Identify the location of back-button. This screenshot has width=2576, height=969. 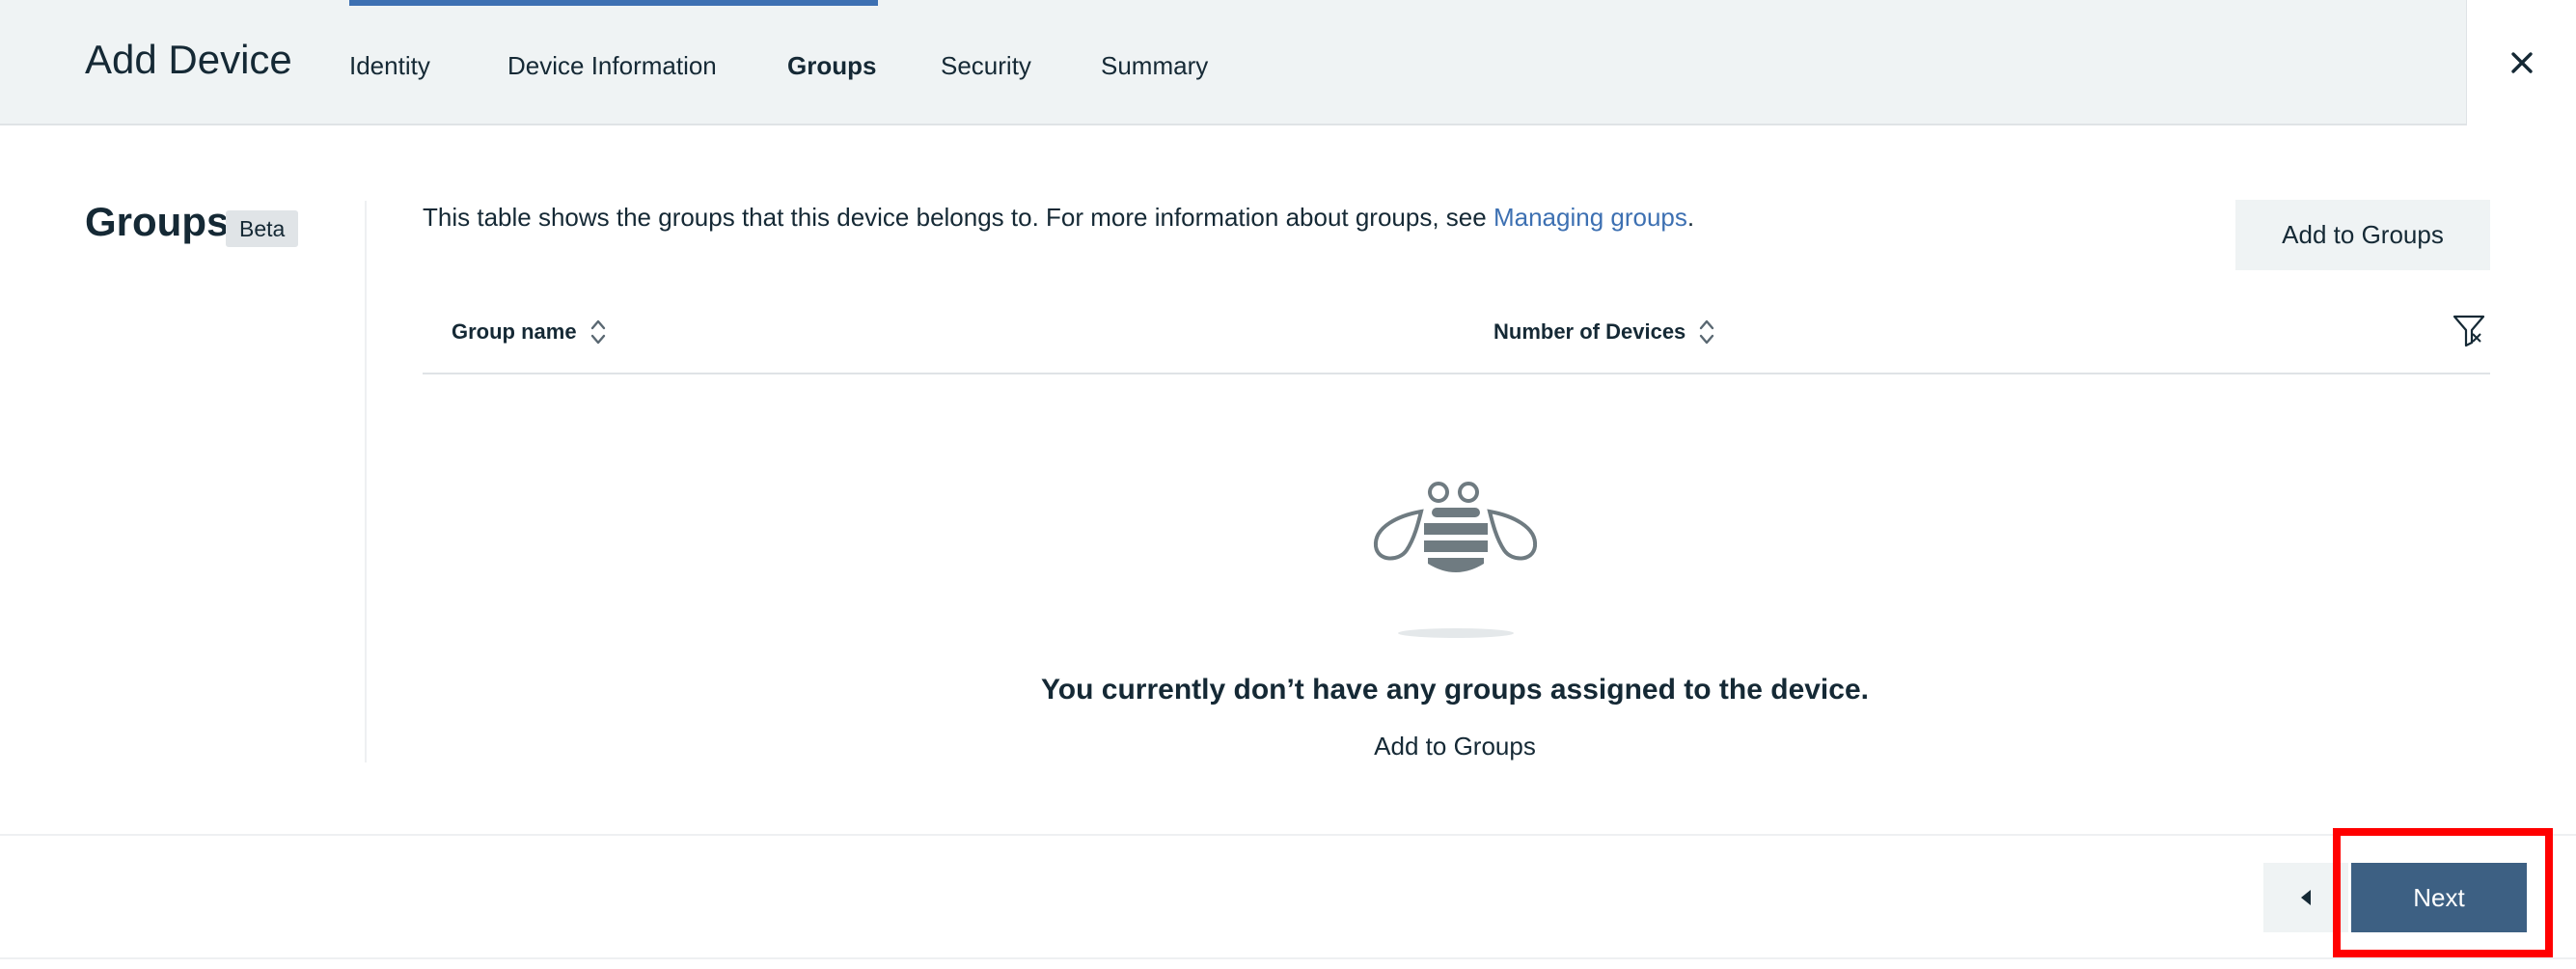
(2306, 898).